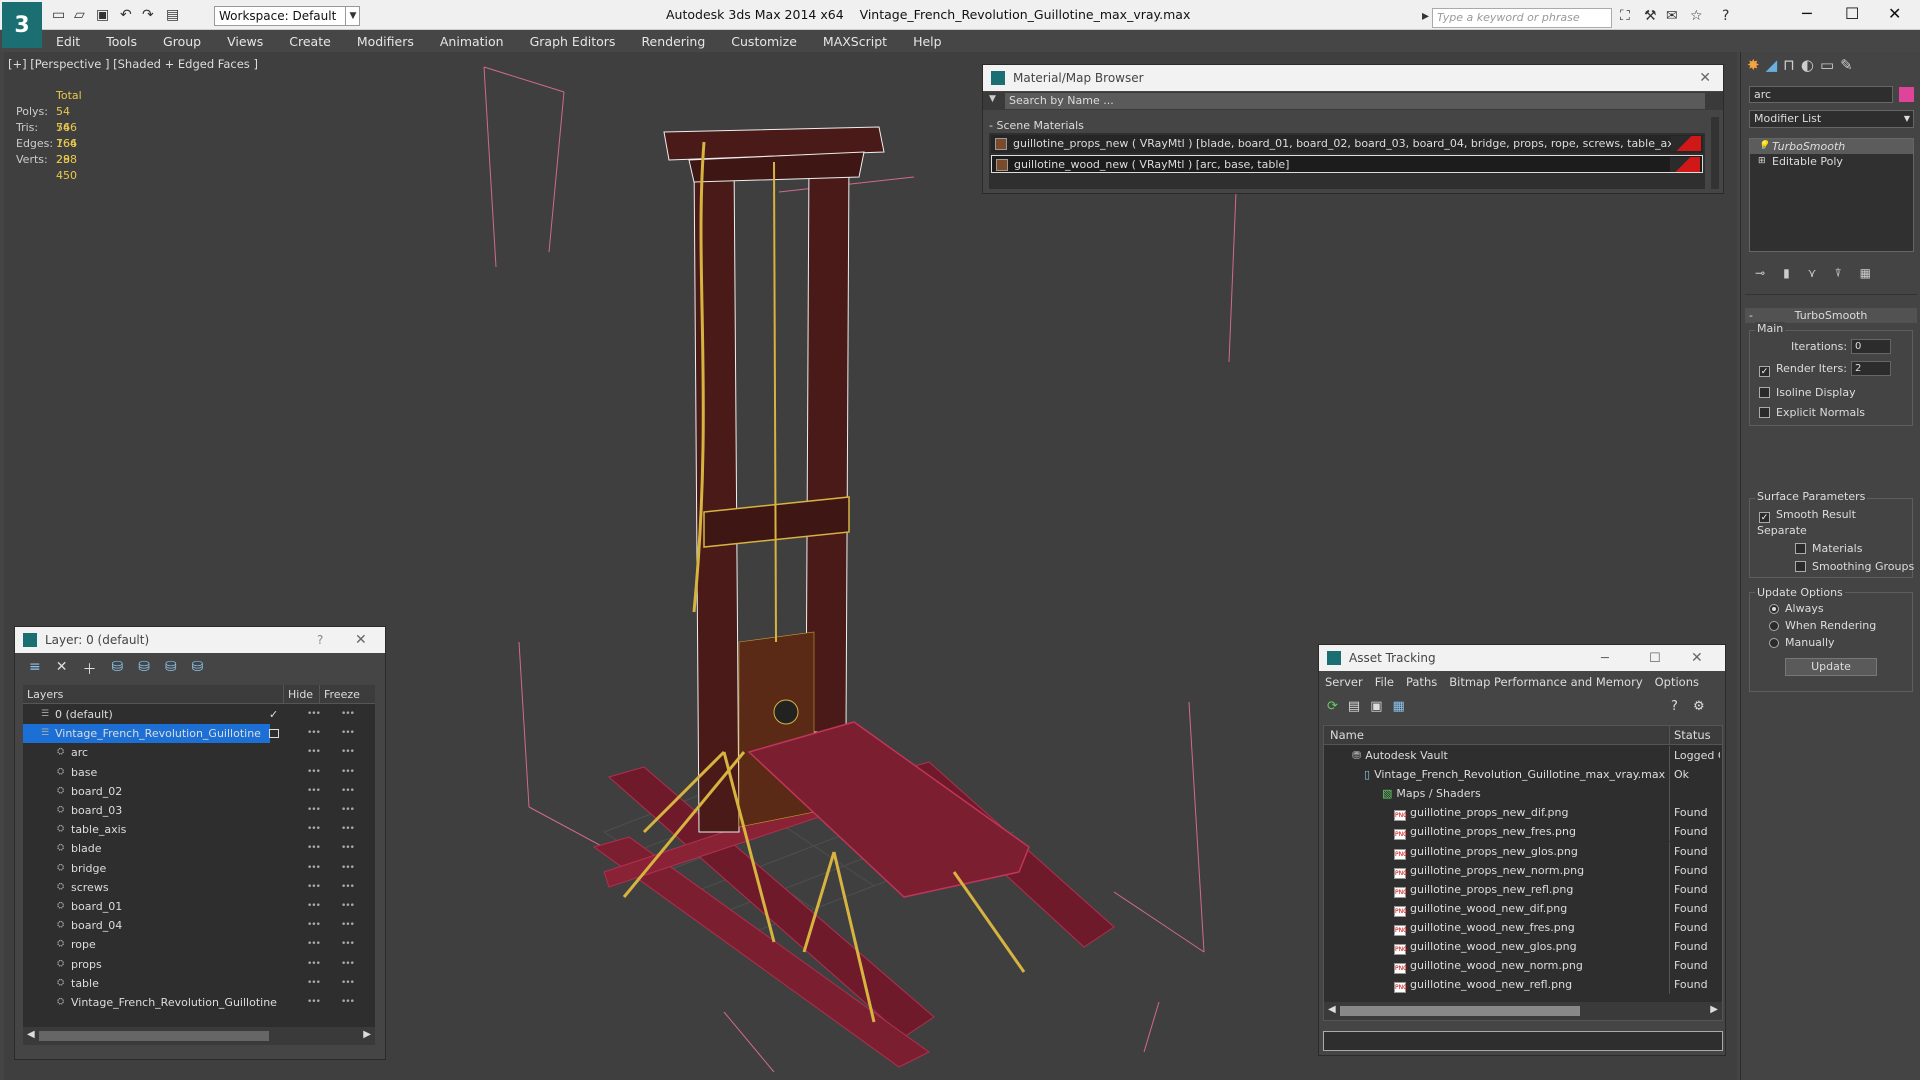  I want to click on smooth-result-checkbox: ✓ Smooth Result, so click(1807, 515).